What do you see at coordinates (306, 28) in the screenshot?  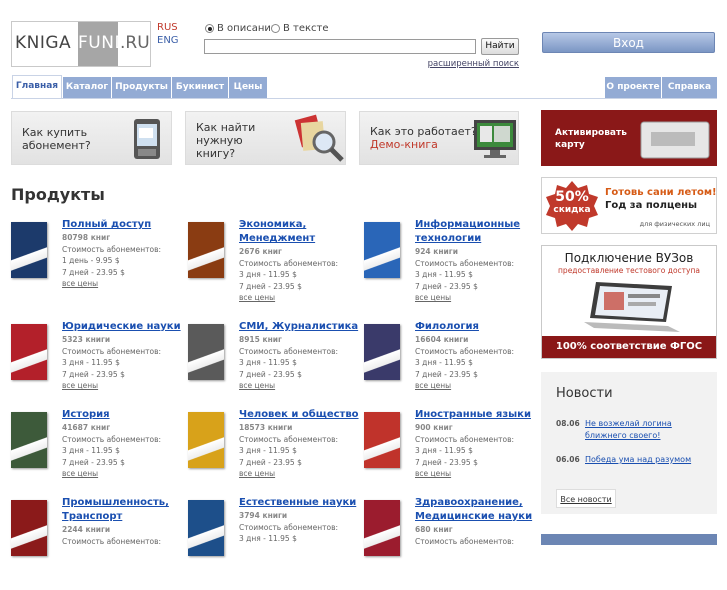 I see `radio-text-label: В тексте` at bounding box center [306, 28].